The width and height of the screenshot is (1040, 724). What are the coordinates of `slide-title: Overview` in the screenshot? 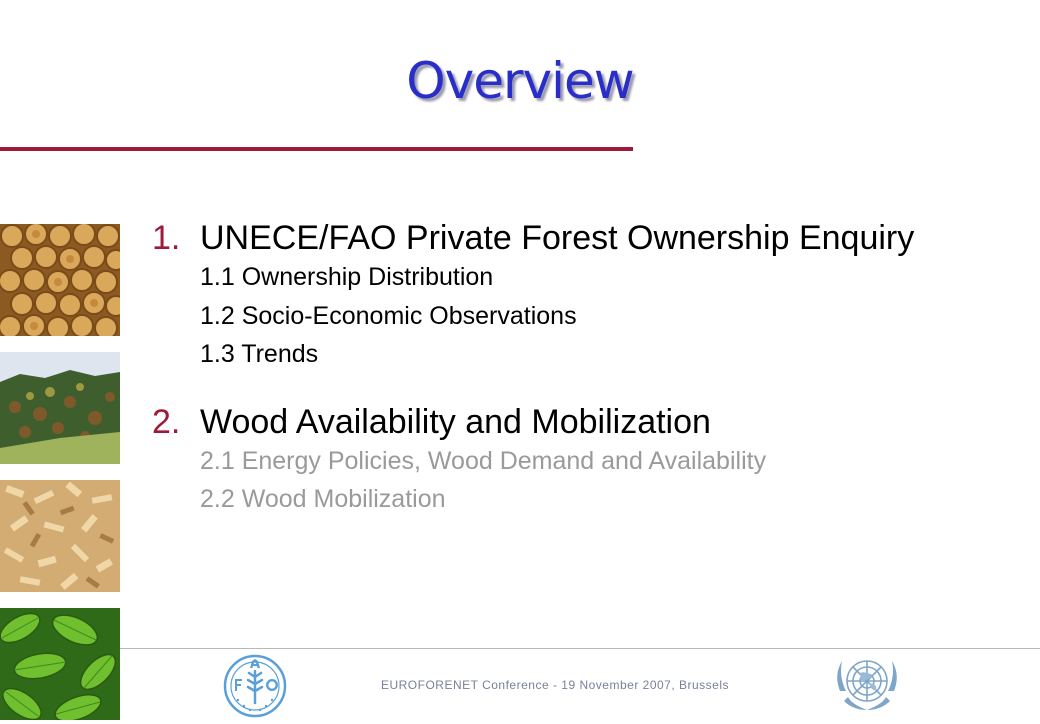 It's located at (520, 81).